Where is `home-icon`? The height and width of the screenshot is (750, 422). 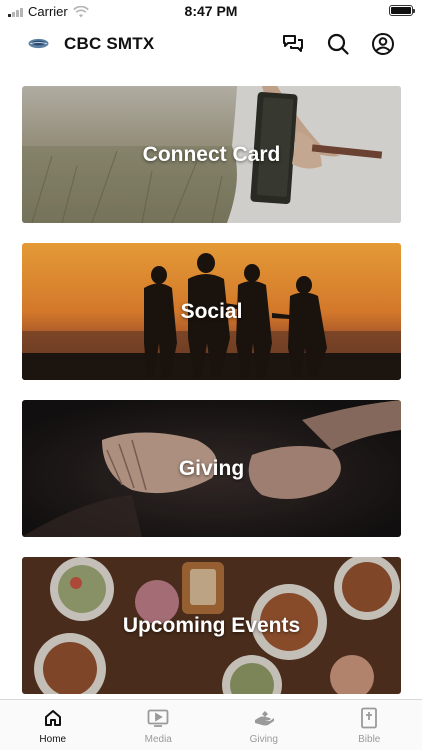 home-icon is located at coordinates (53, 718).